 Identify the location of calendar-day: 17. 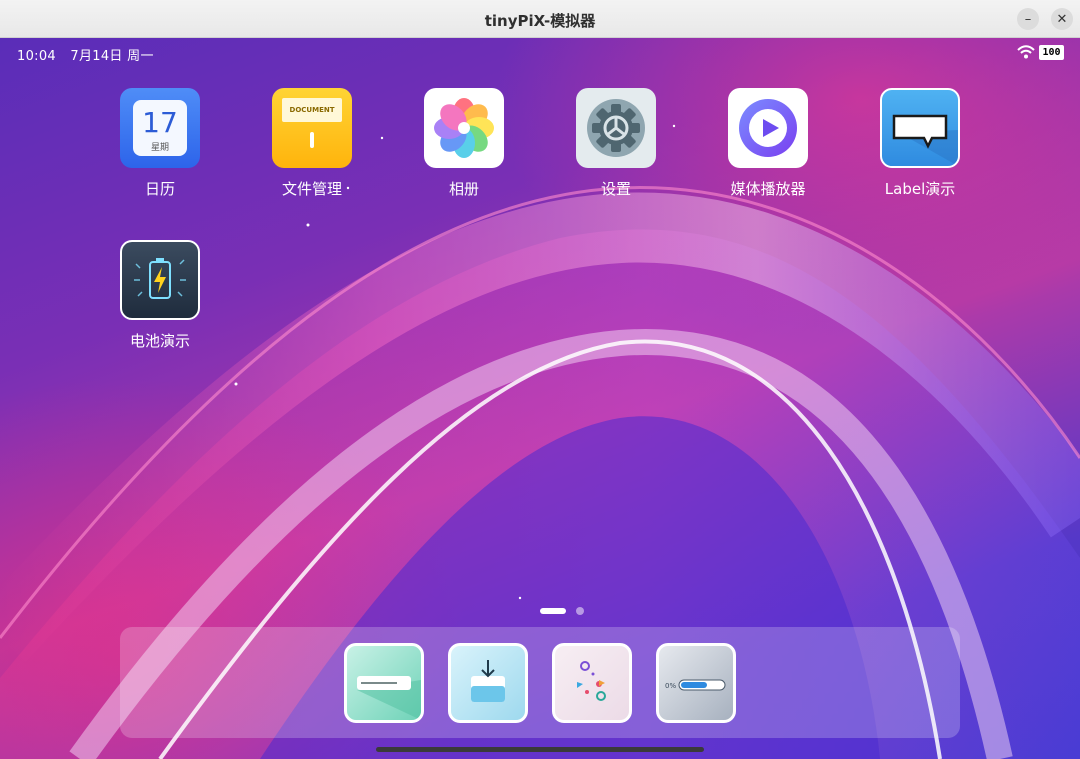
(160, 122).